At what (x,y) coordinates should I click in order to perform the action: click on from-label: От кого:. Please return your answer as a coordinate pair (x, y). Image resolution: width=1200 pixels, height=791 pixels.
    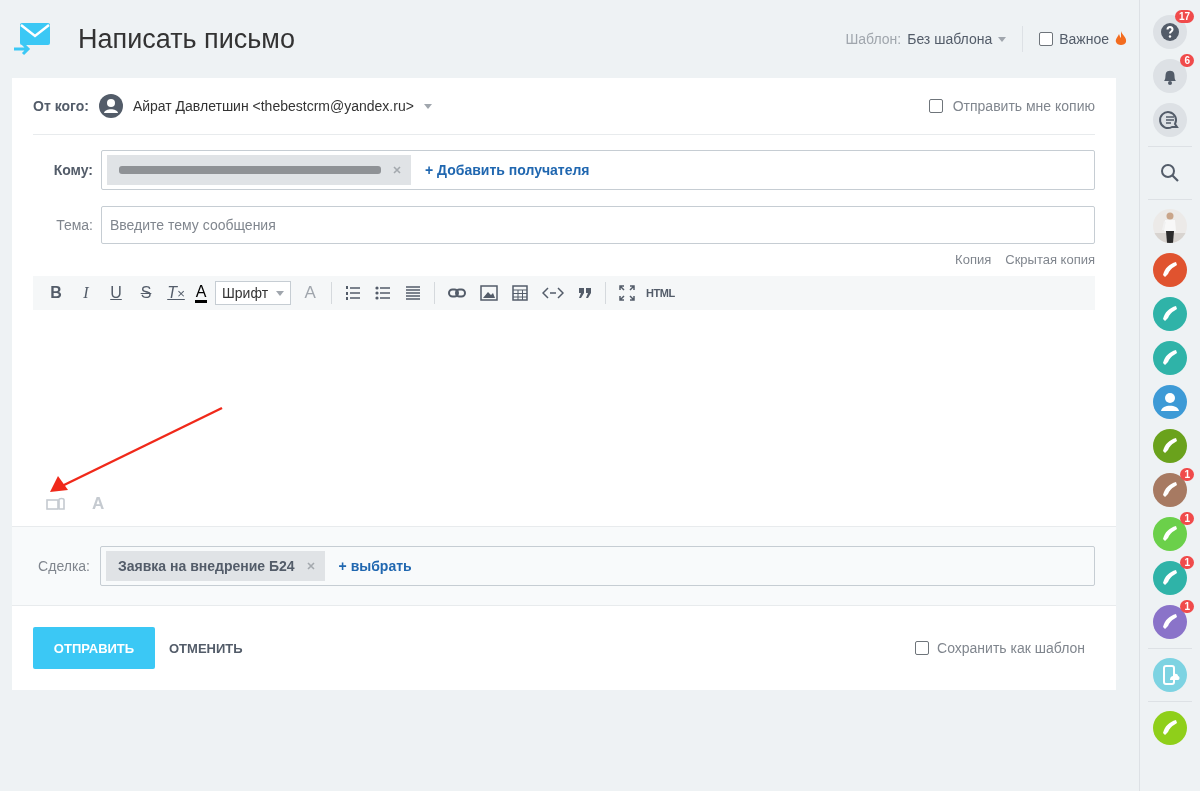
    Looking at the image, I should click on (61, 106).